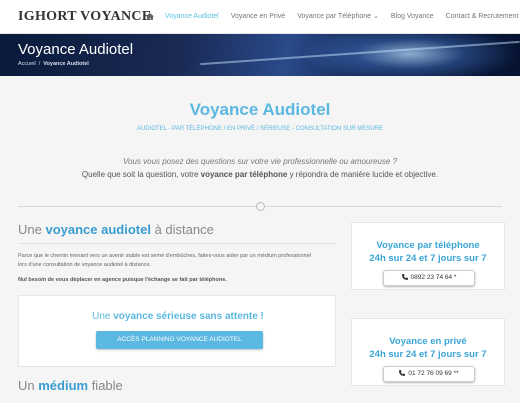 The image size is (520, 403). Describe the element at coordinates (428, 341) in the screenshot. I see `private-card-title-line: Voyance en privé` at that location.